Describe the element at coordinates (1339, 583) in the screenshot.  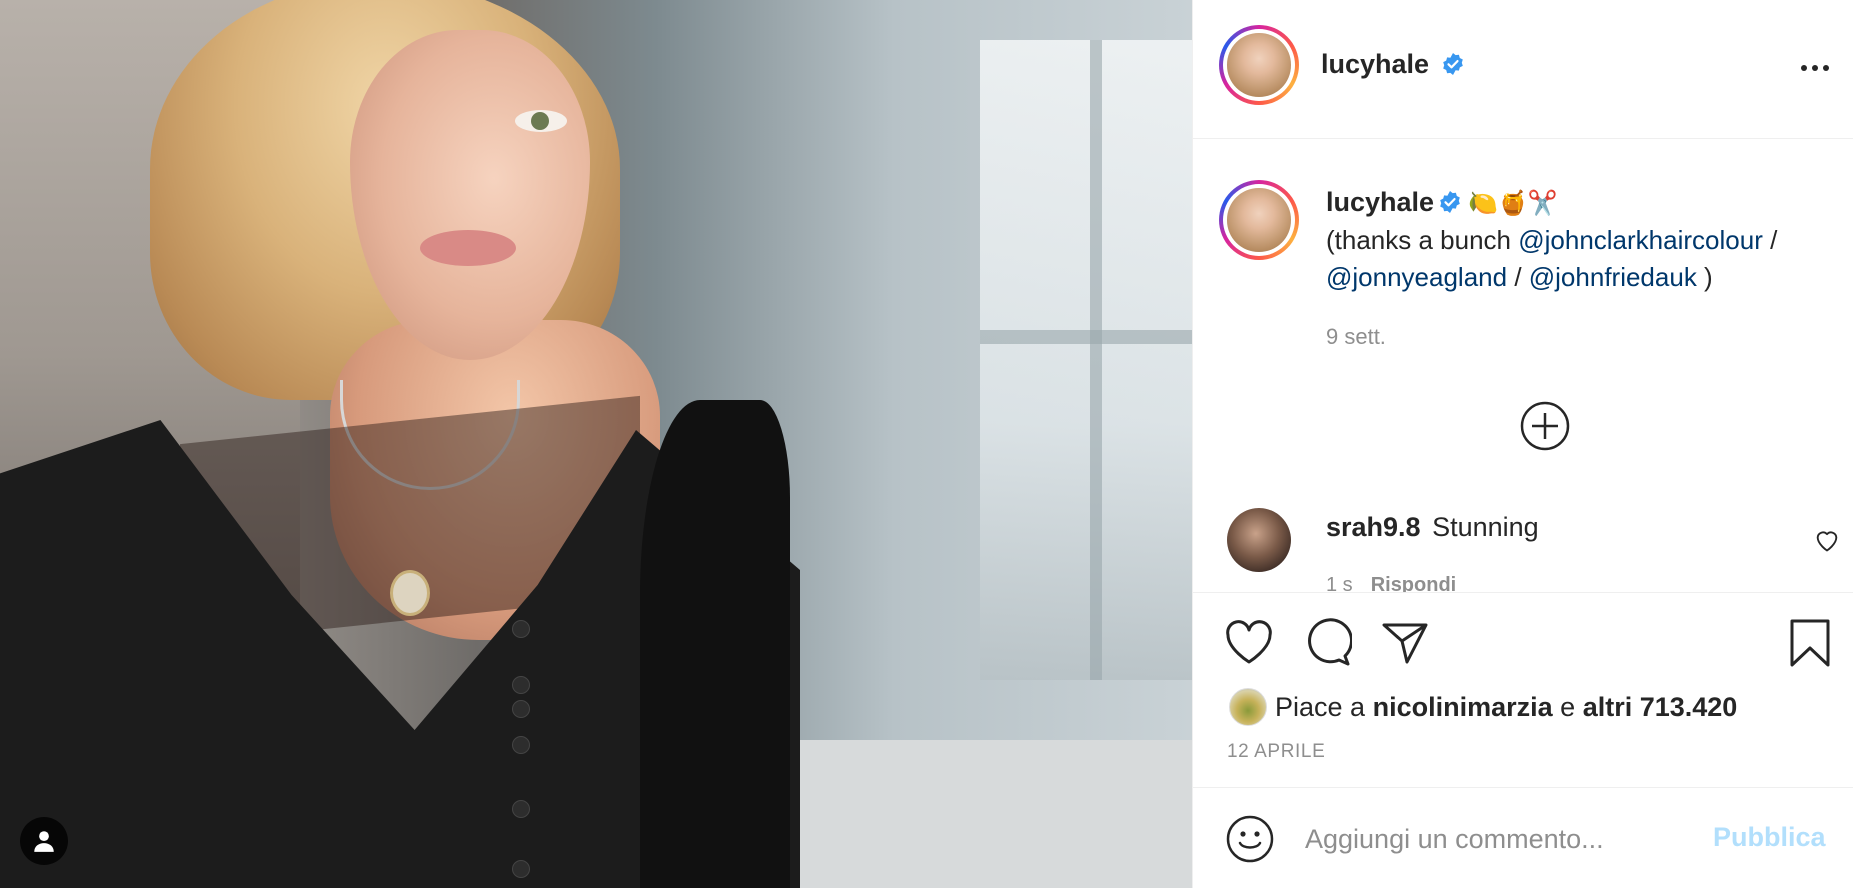
I see `comment-timestamp: 1 s` at that location.